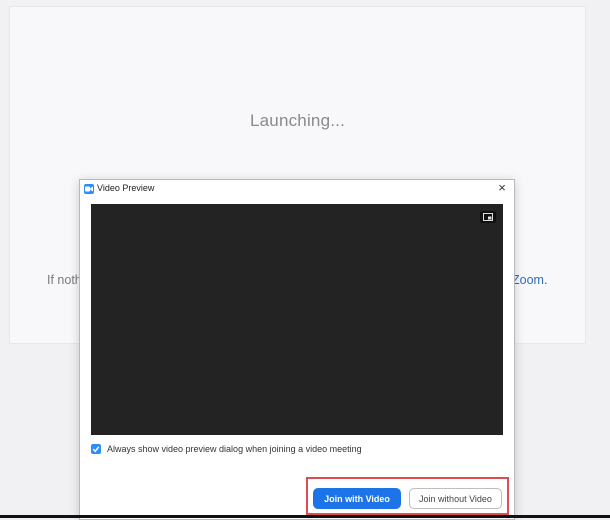  I want to click on join-with-video-button: Join with Video, so click(357, 498).